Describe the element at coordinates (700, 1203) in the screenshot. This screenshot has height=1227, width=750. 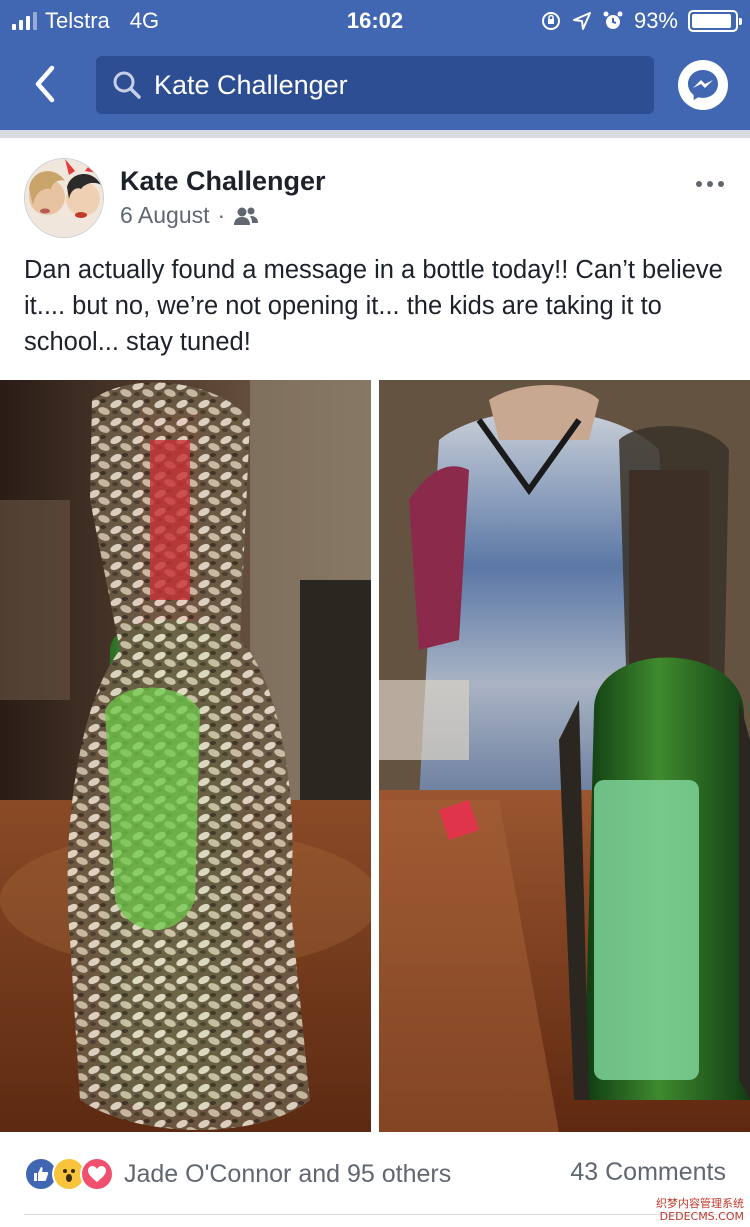
I see `watermark-line-1: 织梦内容管理系统` at that location.